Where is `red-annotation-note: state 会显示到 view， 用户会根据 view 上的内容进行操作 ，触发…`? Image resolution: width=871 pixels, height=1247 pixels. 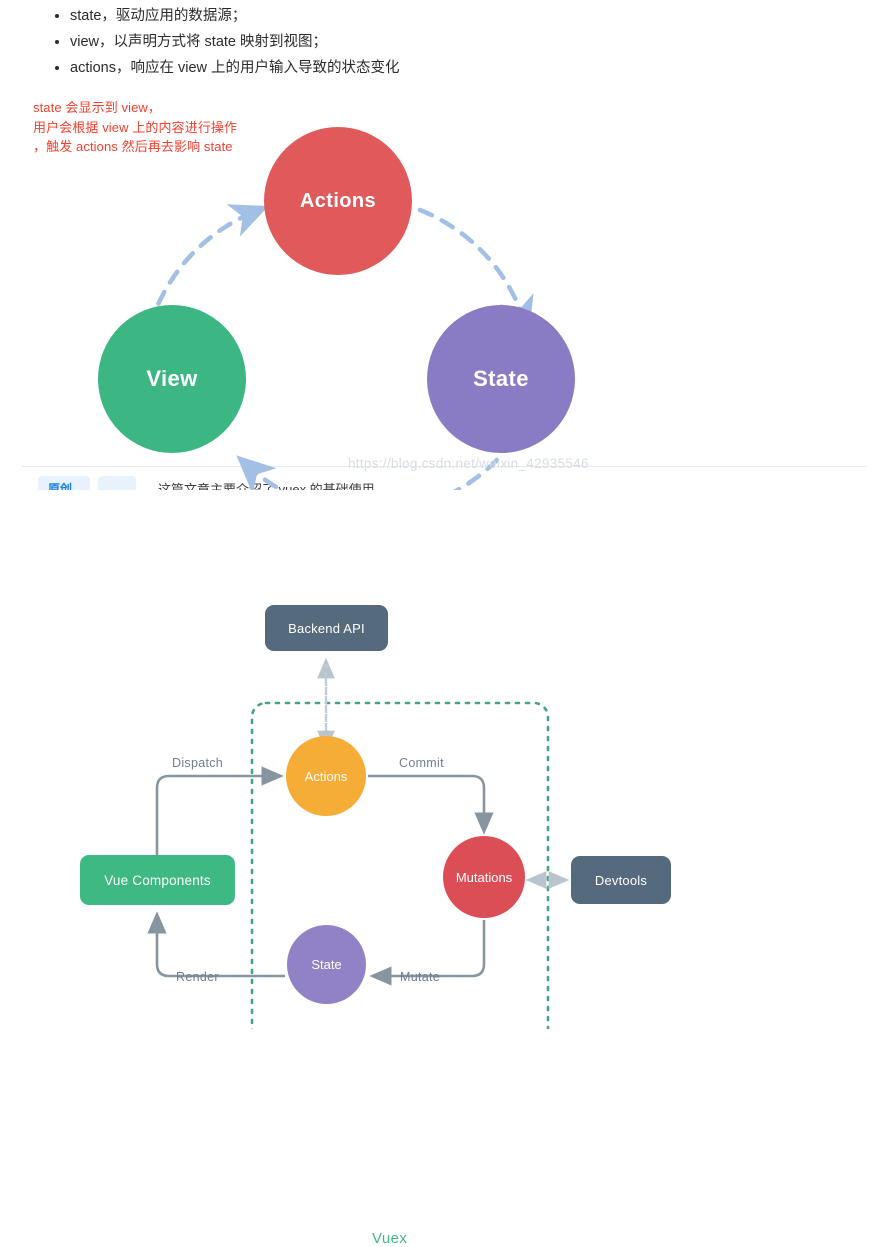
red-annotation-note: state 会显示到 view， 用户会根据 view 上的内容进行操作 ，触发… is located at coordinates (135, 127).